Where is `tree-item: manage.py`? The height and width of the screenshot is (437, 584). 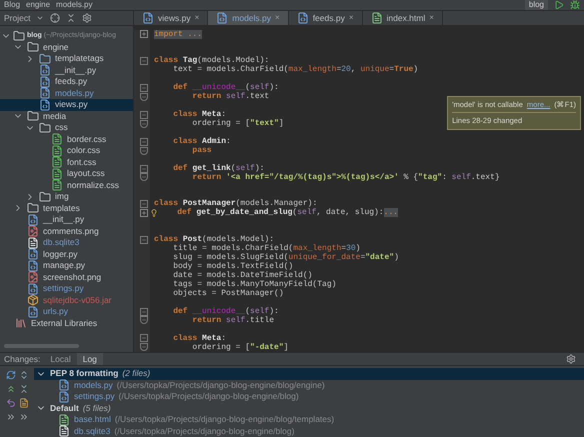 tree-item: manage.py is located at coordinates (66, 266).